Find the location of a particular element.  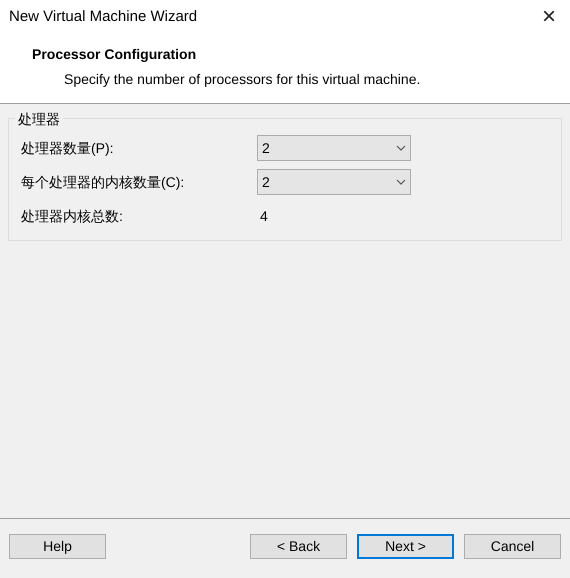

field-label: 每个处理器的内核数量(C): is located at coordinates (103, 182).